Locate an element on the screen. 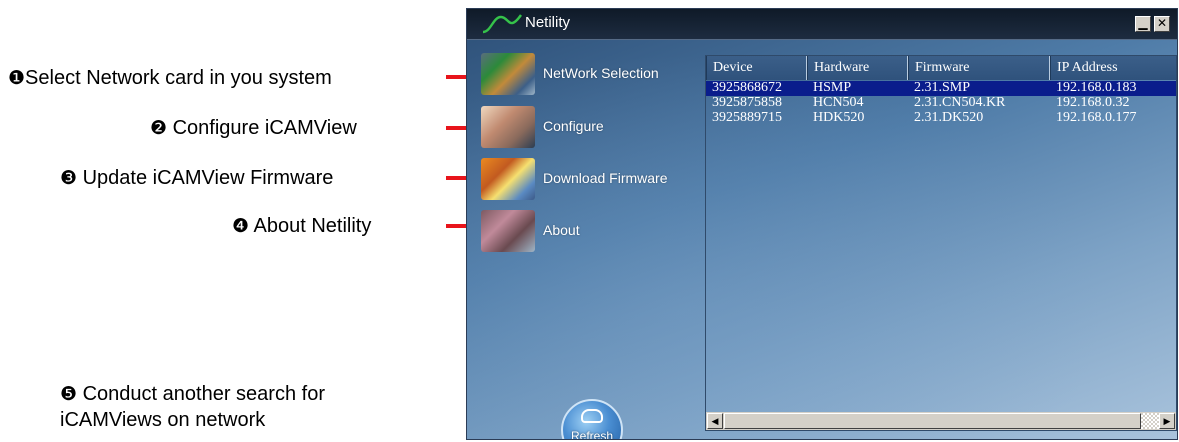 Image resolution: width=1179 pixels, height=442 pixels. annotation-number: ❺ is located at coordinates (69, 394).